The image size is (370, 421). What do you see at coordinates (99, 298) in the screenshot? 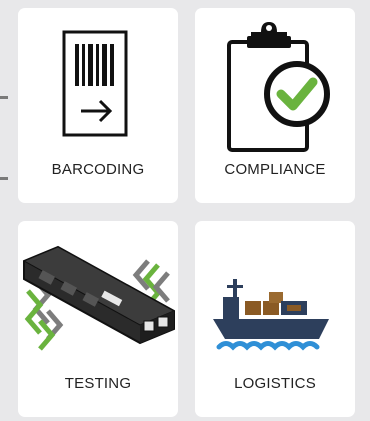
I see `test-device-icon` at bounding box center [99, 298].